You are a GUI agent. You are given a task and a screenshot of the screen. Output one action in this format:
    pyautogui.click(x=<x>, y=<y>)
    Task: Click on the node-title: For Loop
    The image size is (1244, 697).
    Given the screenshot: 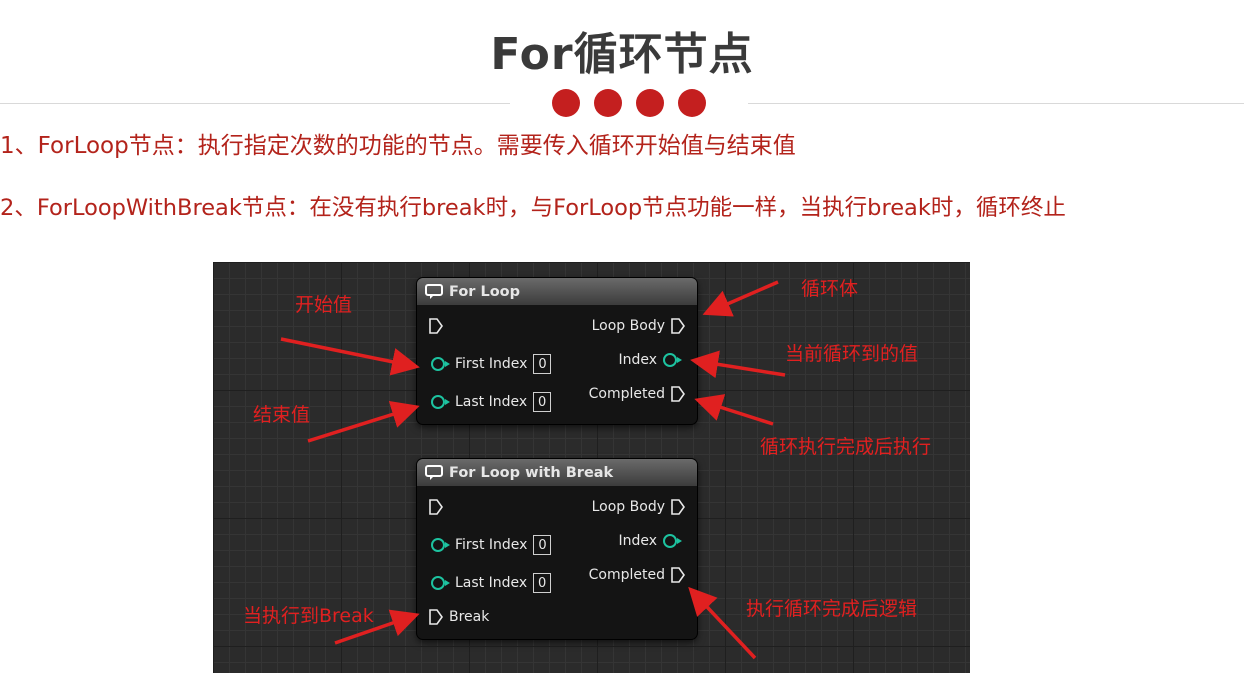 What is the action you would take?
    pyautogui.click(x=485, y=291)
    